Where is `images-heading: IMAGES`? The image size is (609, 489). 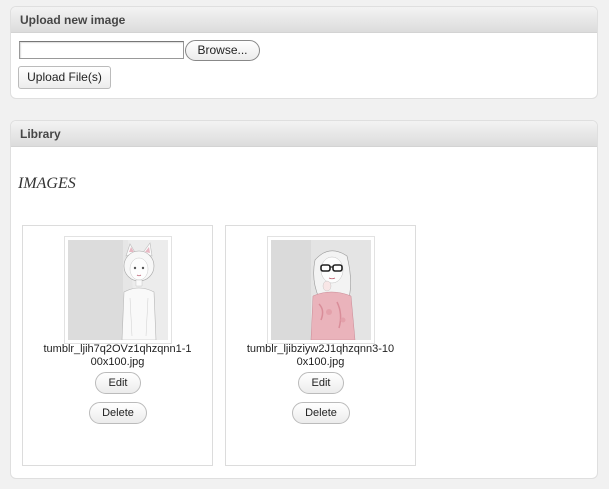 images-heading: IMAGES is located at coordinates (47, 183).